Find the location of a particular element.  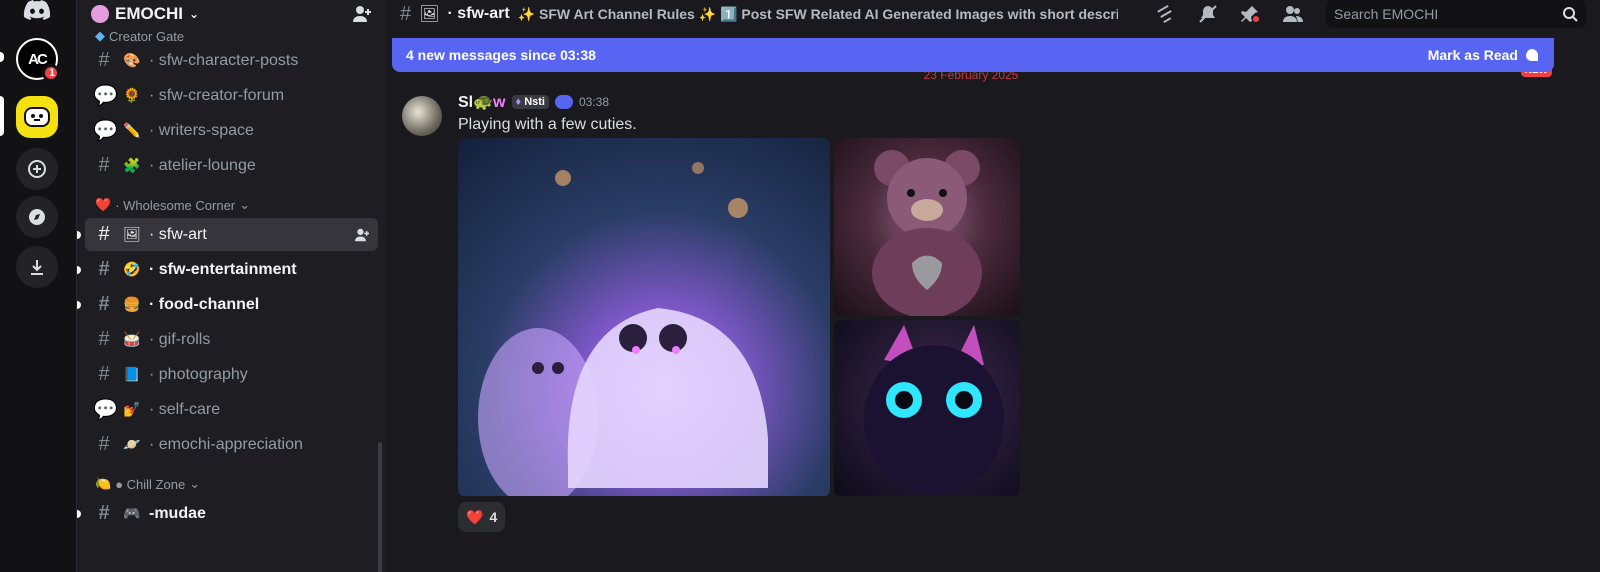

download-icon is located at coordinates (37, 267).